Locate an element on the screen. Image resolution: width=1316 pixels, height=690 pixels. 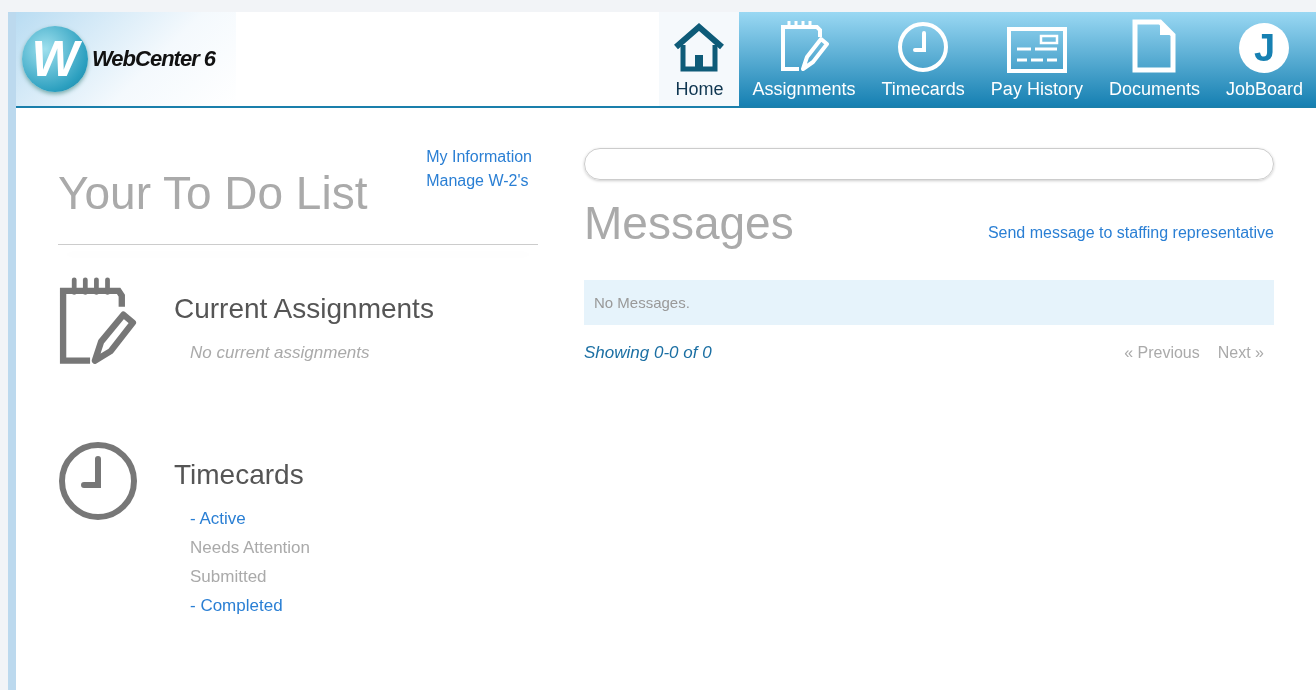
nav-tab: Home is located at coordinates (699, 59).